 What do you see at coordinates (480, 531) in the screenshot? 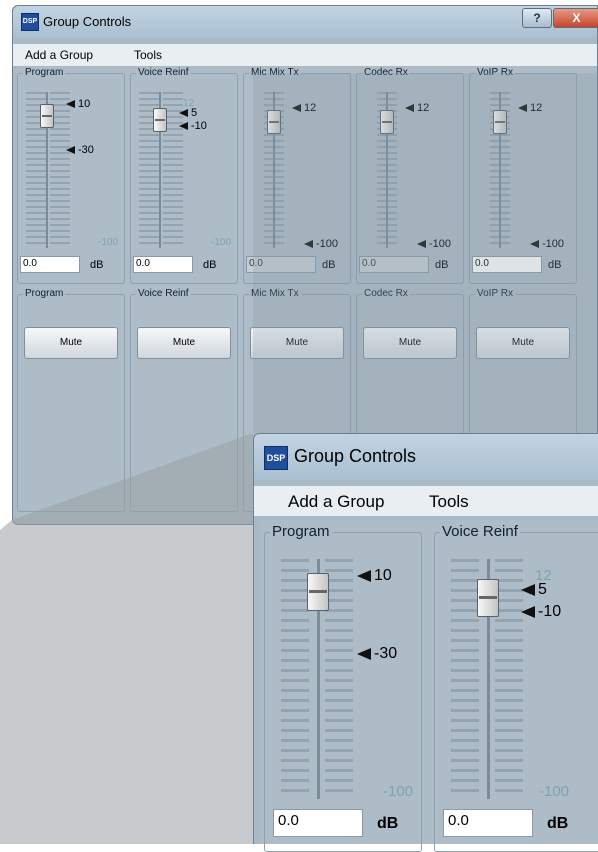
I see `panel-label: Voice Reinf` at bounding box center [480, 531].